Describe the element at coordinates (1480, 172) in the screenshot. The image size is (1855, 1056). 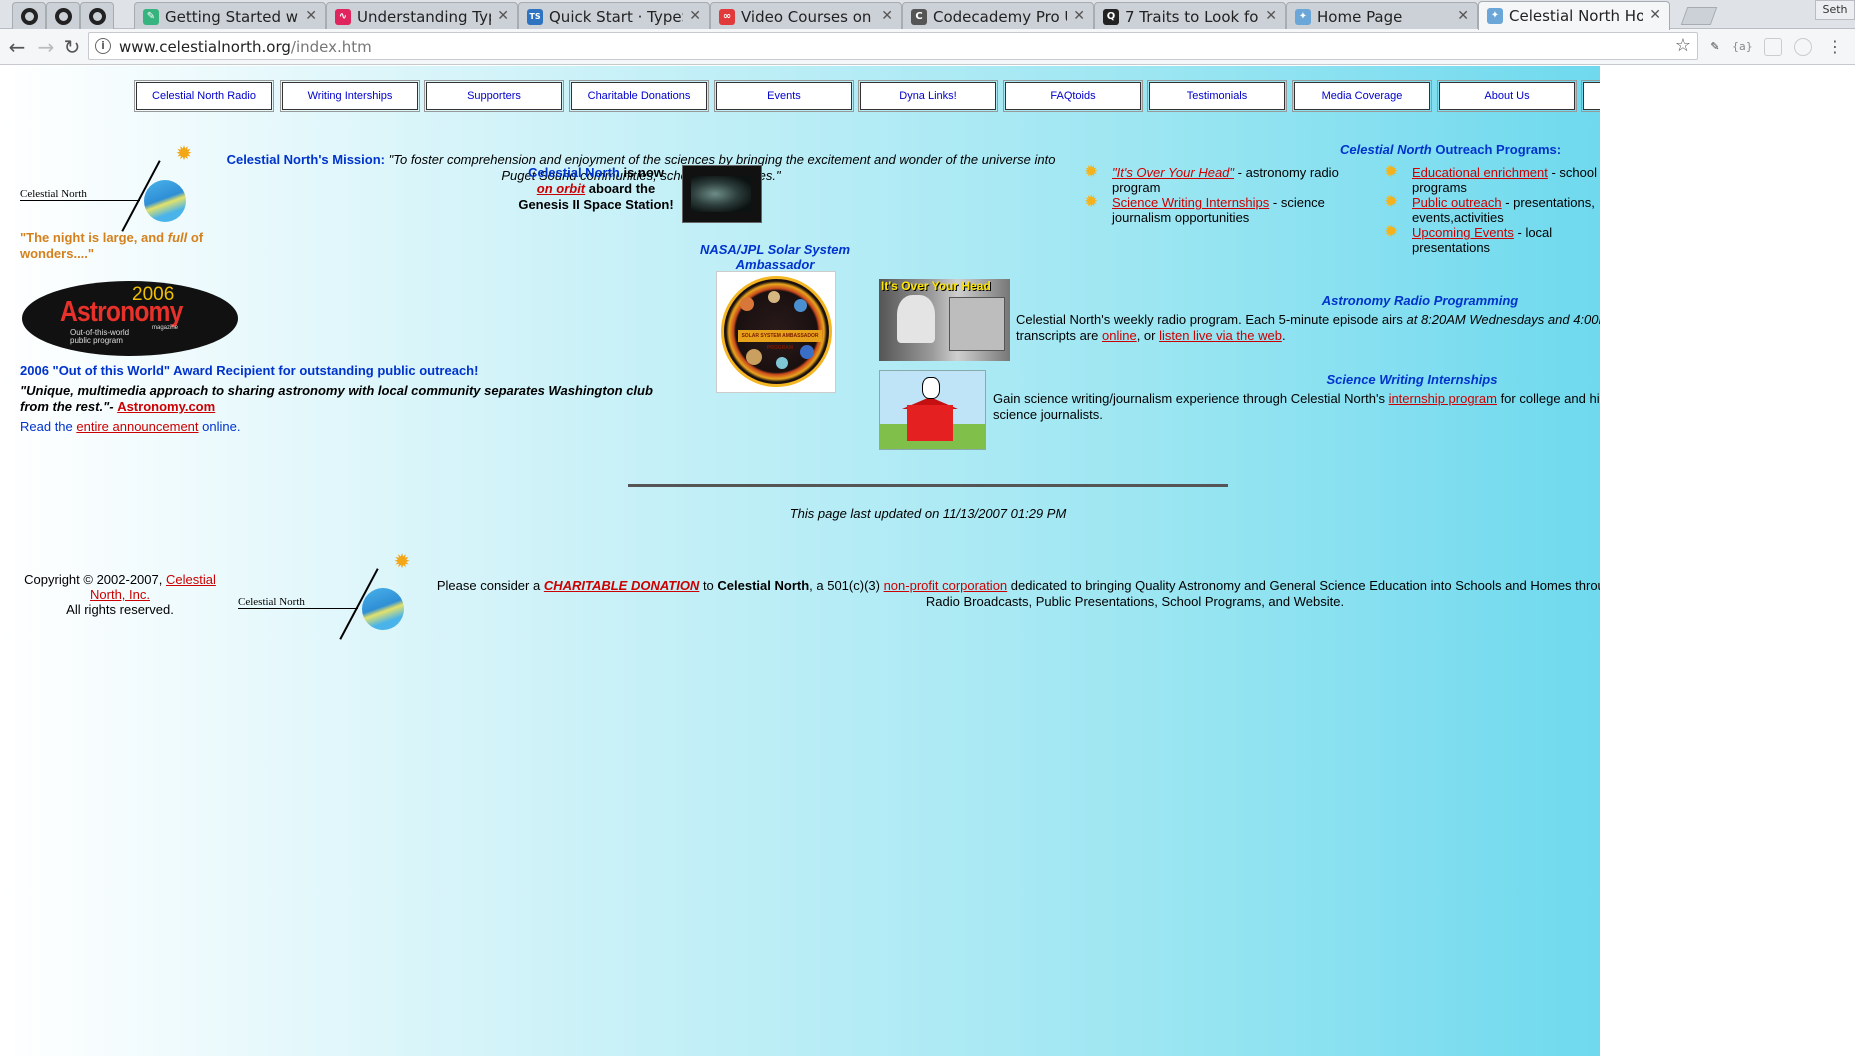
I see `educational-enrichment-link: Educational enrichment` at that location.